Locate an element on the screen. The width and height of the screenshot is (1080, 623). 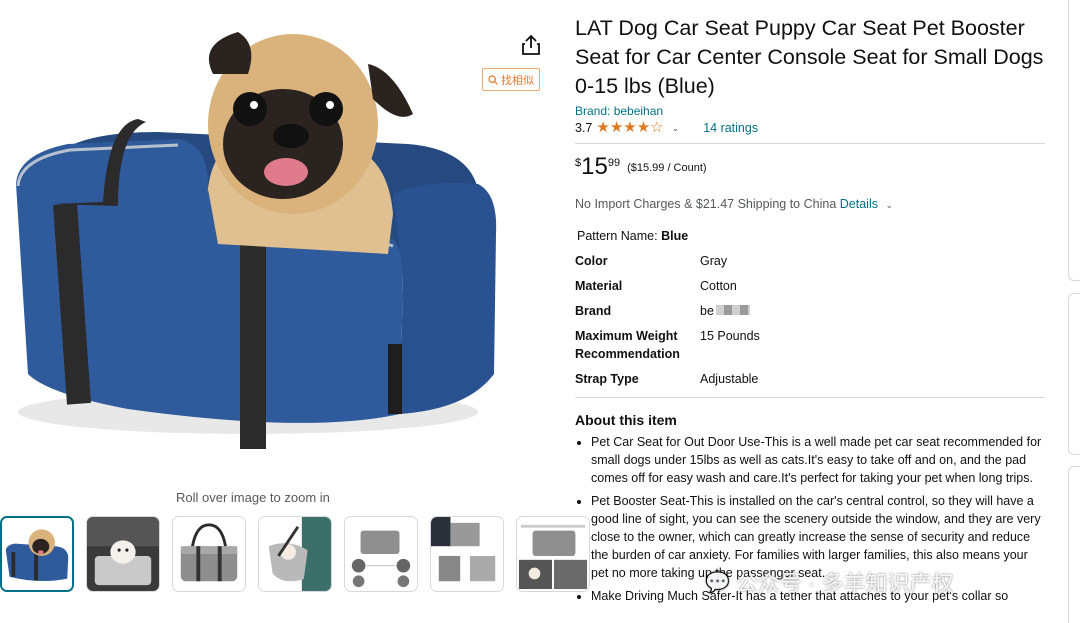
find-similar-button: 找相似 is located at coordinates (511, 79).